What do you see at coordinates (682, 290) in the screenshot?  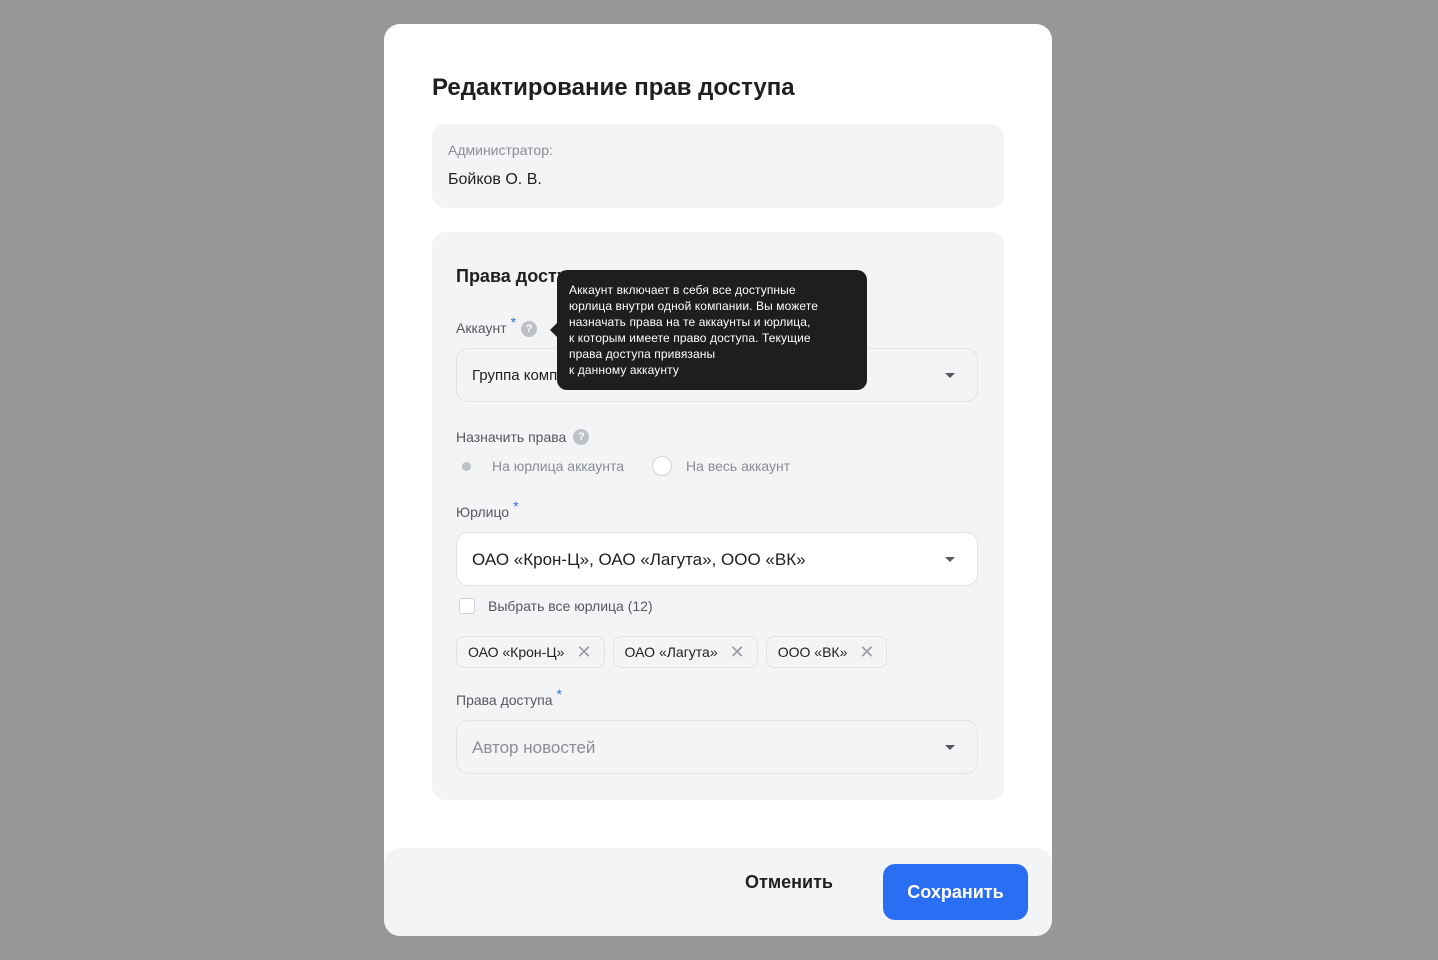 I see `tooltip-line: Аккаунт включает в себя все доступные` at bounding box center [682, 290].